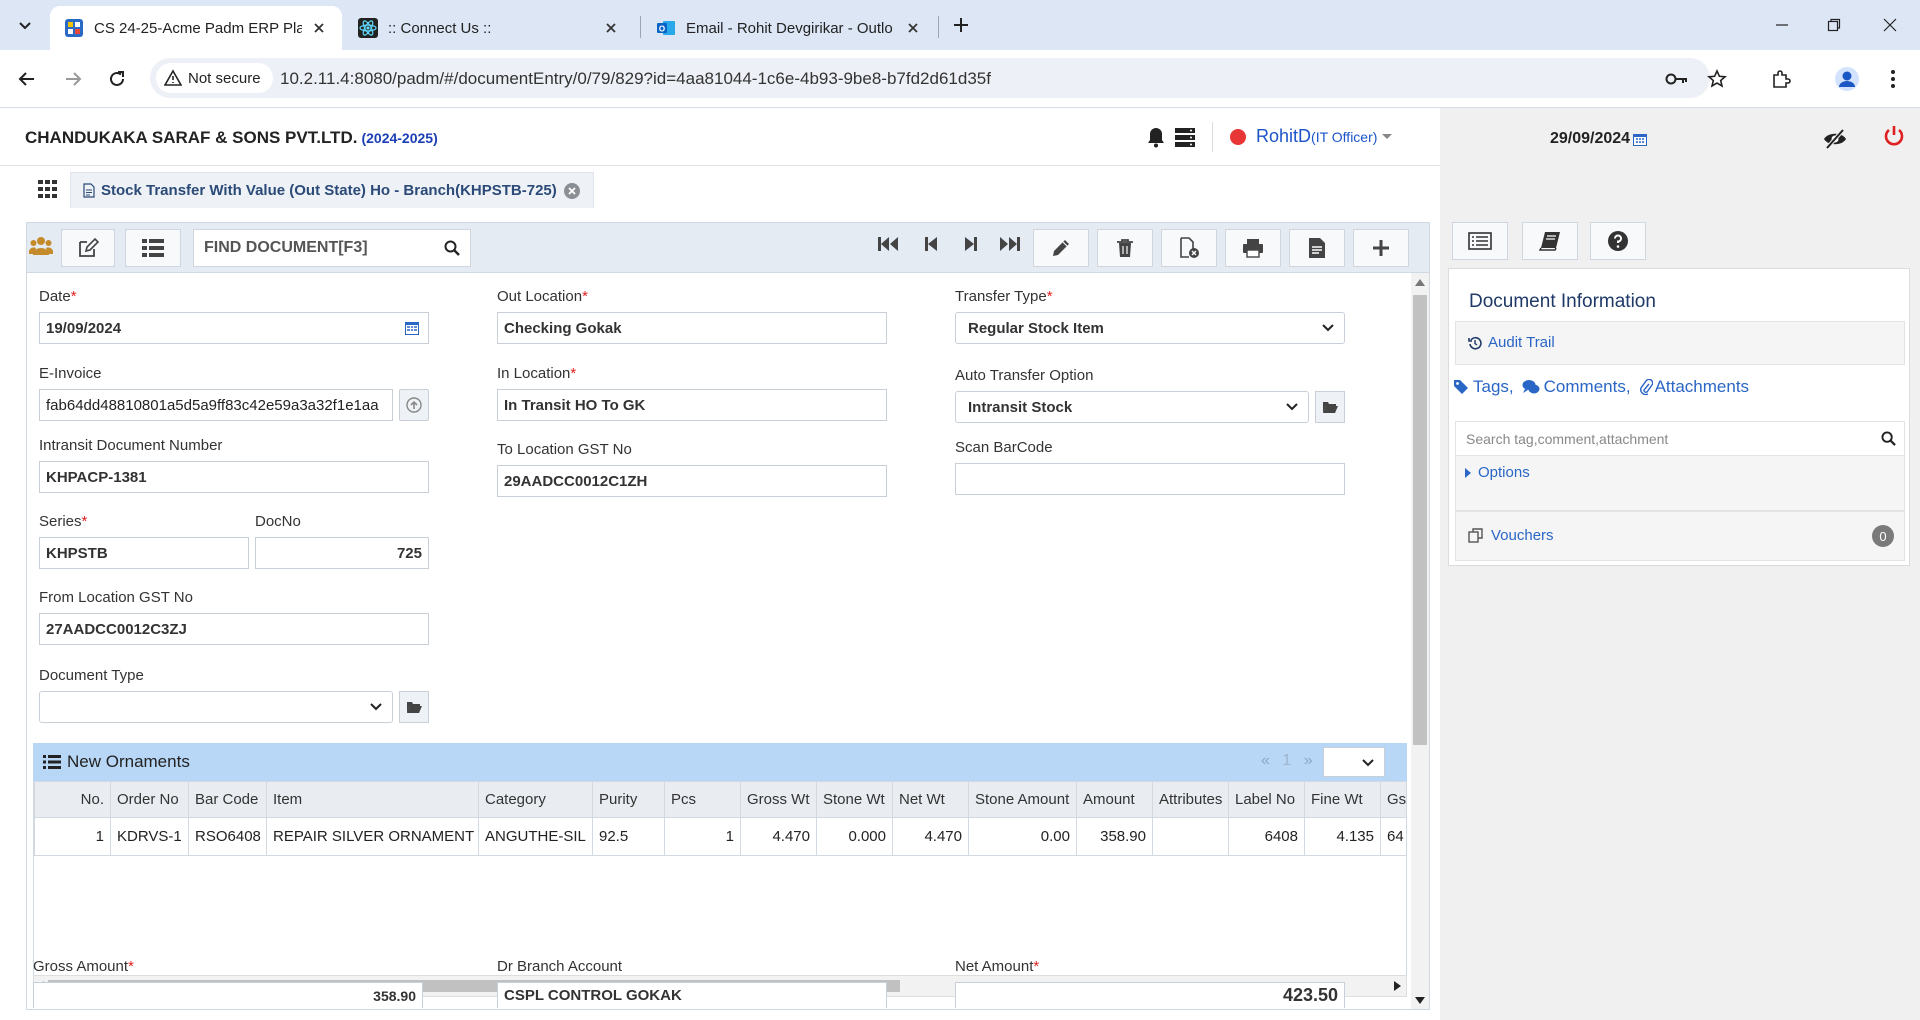 The width and height of the screenshot is (1920, 1020). I want to click on column-header: No., so click(72, 799).